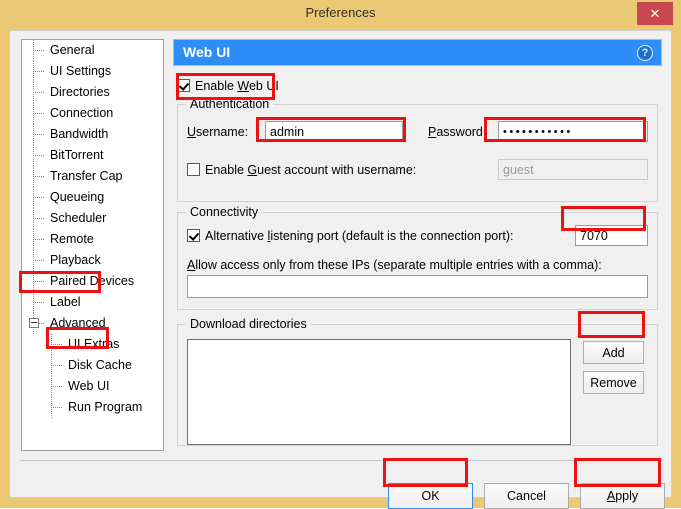 Image resolution: width=681 pixels, height=509 pixels. What do you see at coordinates (248, 324) in the screenshot?
I see `download-directories-legend: Download directories` at bounding box center [248, 324].